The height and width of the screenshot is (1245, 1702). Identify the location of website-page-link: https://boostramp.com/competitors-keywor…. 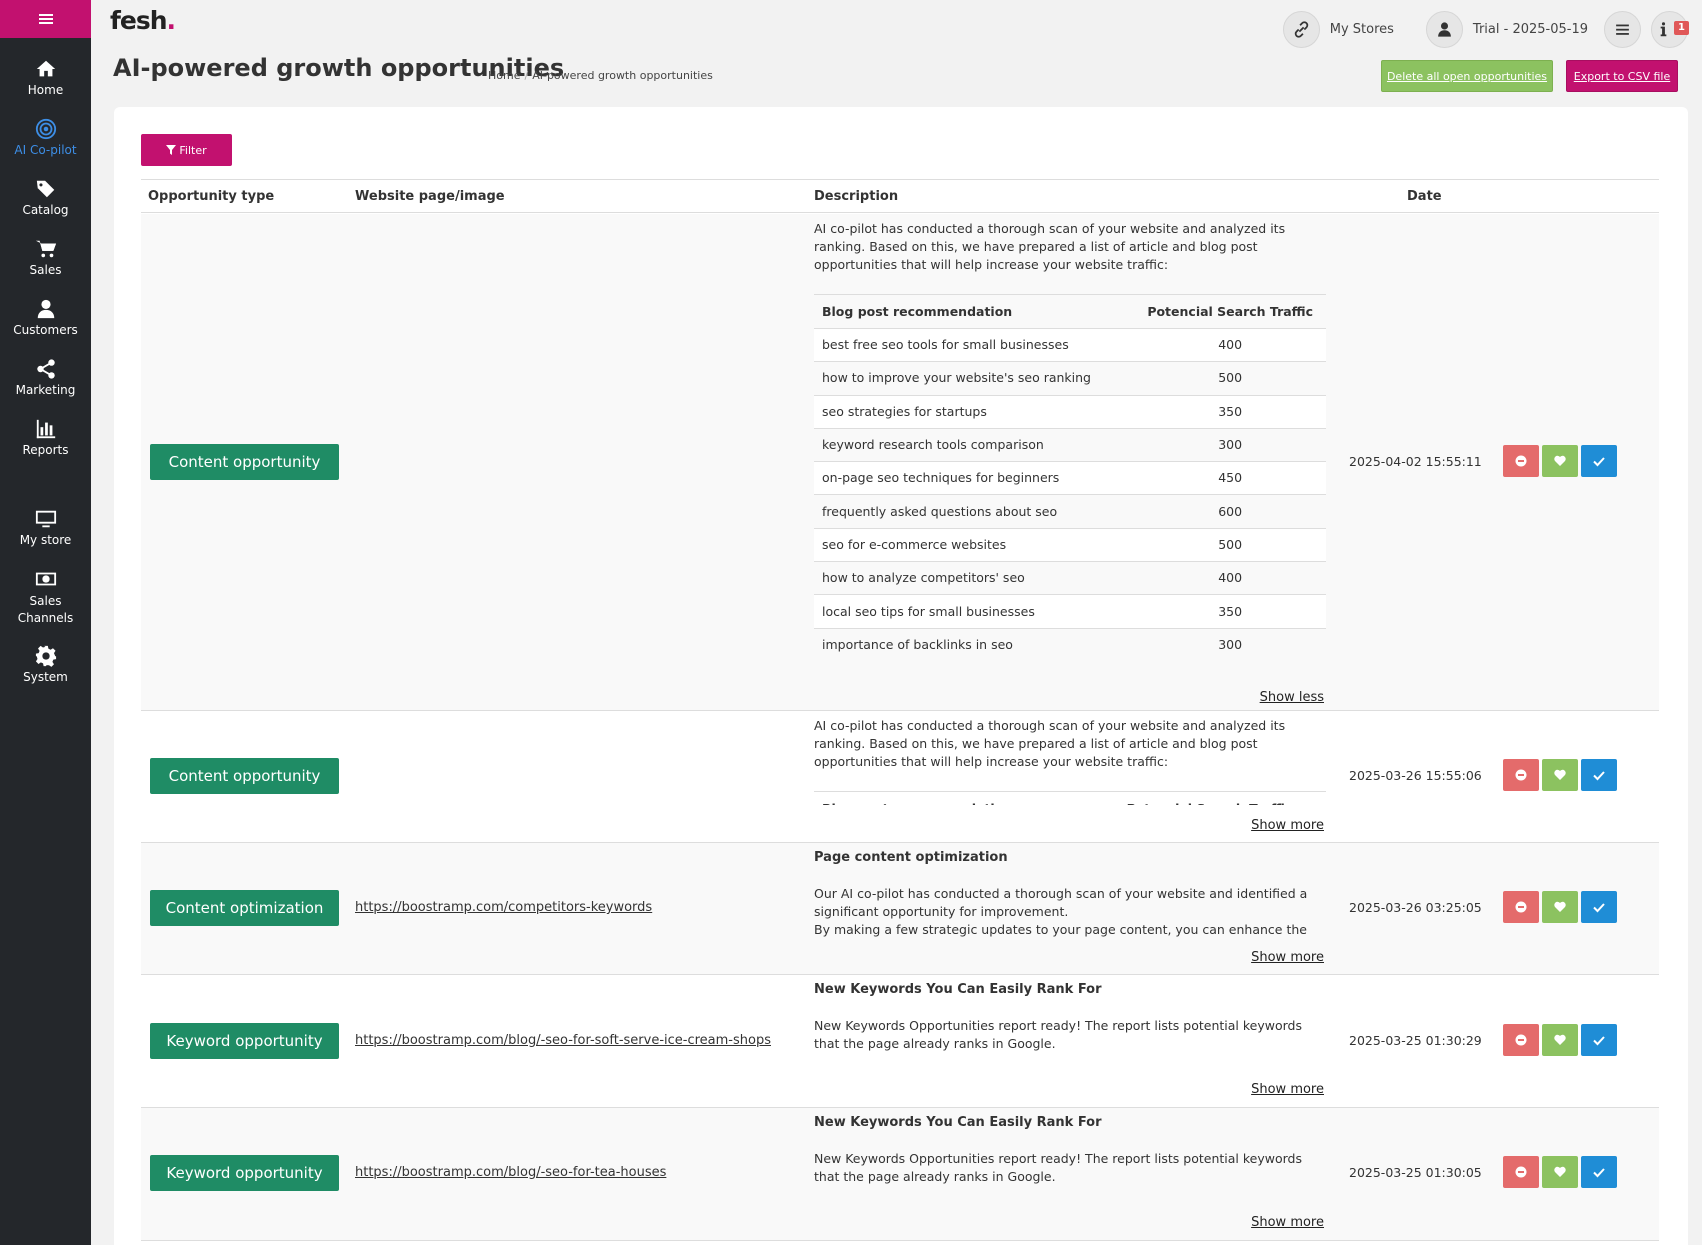
(503, 907).